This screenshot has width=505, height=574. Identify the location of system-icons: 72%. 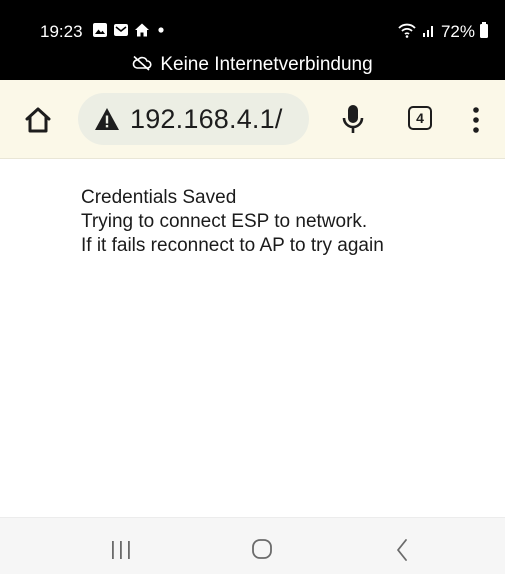
(443, 32).